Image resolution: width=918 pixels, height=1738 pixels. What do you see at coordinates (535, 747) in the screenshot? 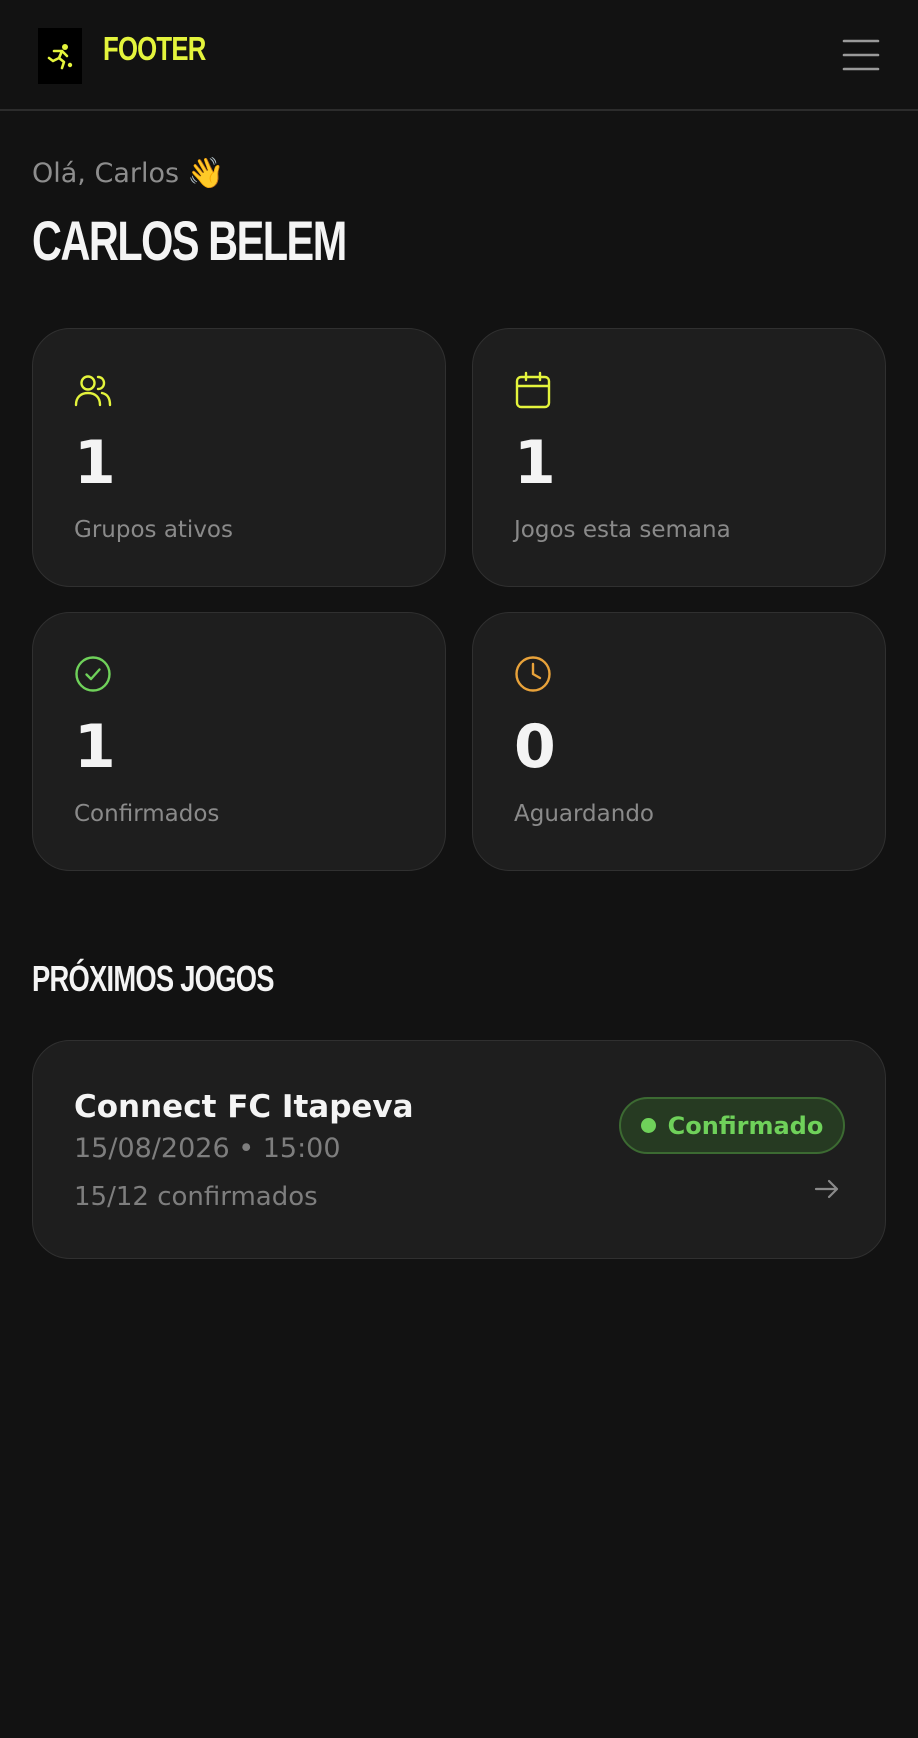
I see `stat-value: 0` at bounding box center [535, 747].